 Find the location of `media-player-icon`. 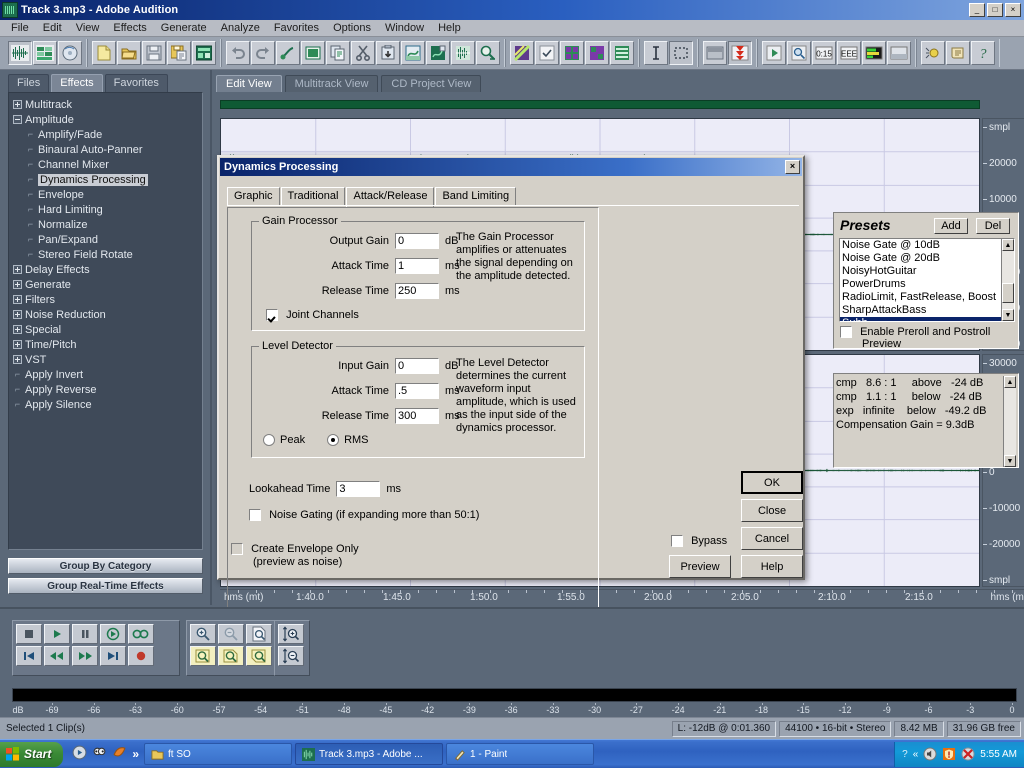

media-player-icon is located at coordinates (79, 754).